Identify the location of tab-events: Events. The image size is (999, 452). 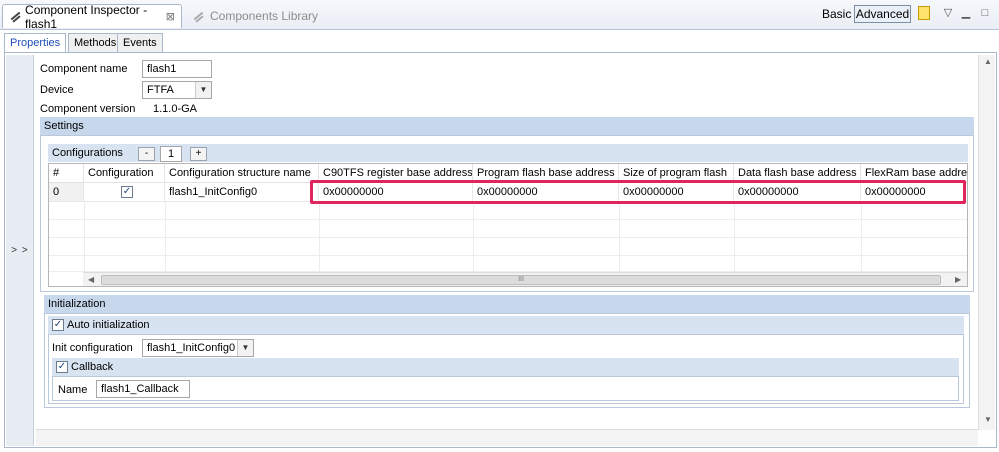
(140, 43).